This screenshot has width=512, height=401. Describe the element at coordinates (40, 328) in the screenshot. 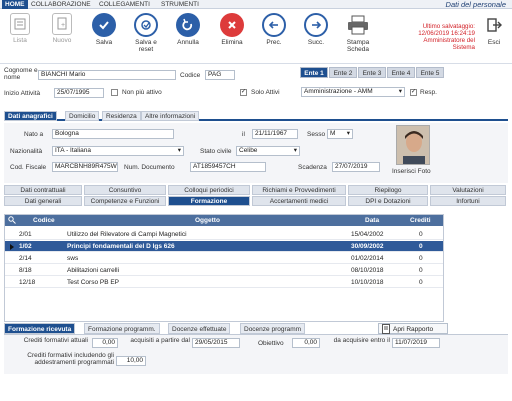

I see `tab-formazione-ricevuta: Formazione ricevuta` at that location.